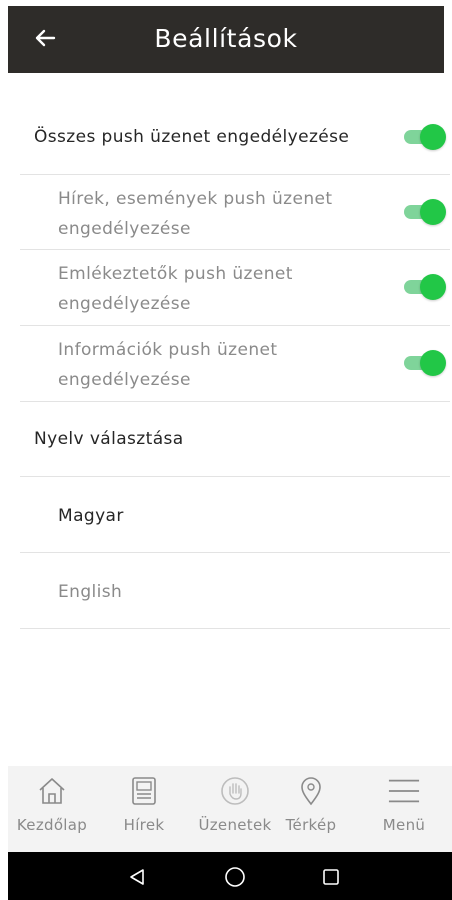  What do you see at coordinates (235, 810) in the screenshot?
I see `nav-item-messages: Üzenetek` at bounding box center [235, 810].